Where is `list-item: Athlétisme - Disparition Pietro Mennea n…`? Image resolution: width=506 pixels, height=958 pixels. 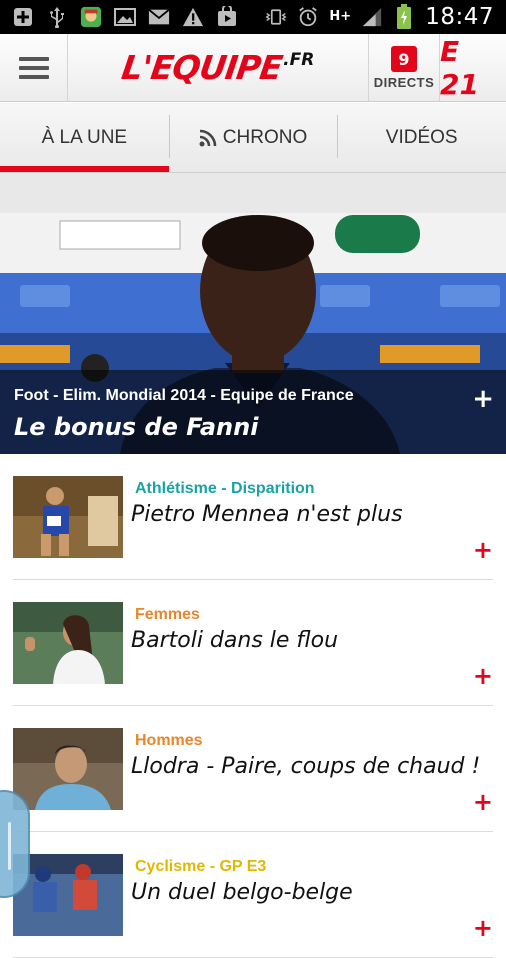 list-item: Athlétisme - Disparition Pietro Mennea n… is located at coordinates (253, 517).